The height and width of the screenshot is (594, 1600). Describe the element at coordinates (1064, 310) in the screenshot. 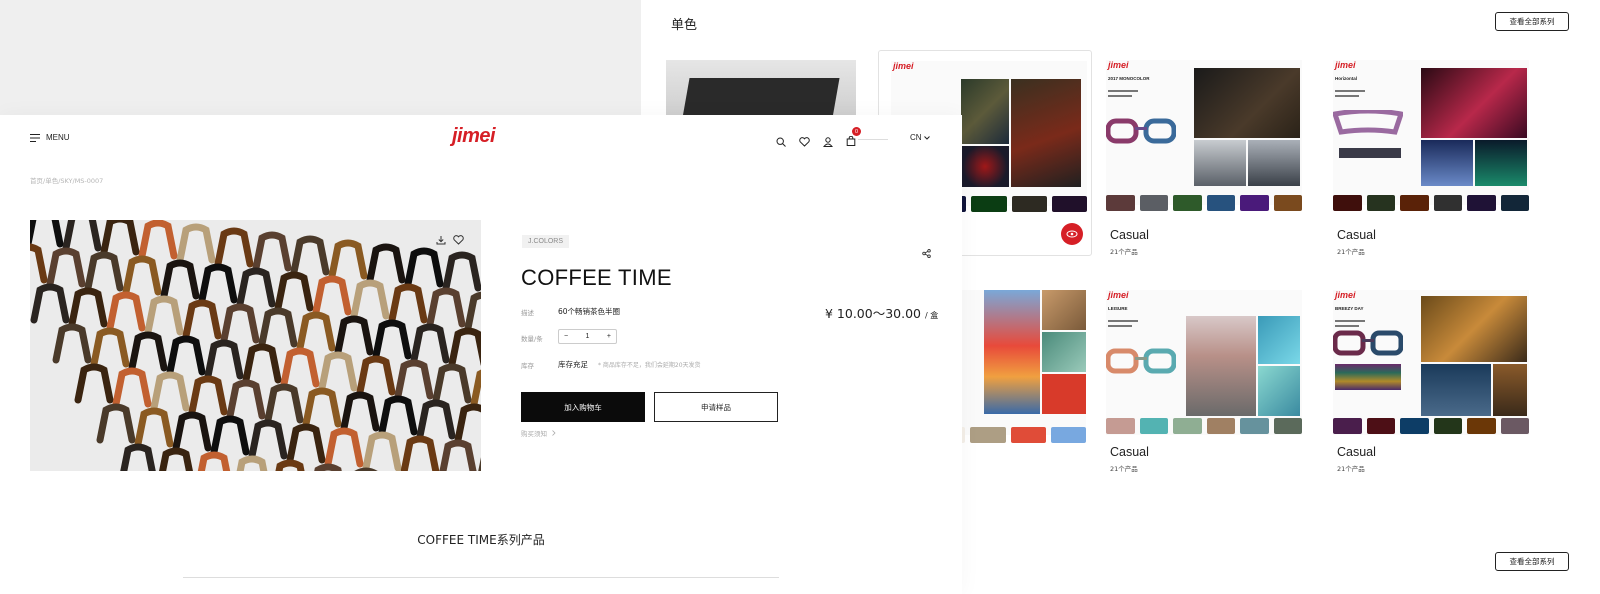

I see `facade-photo` at that location.